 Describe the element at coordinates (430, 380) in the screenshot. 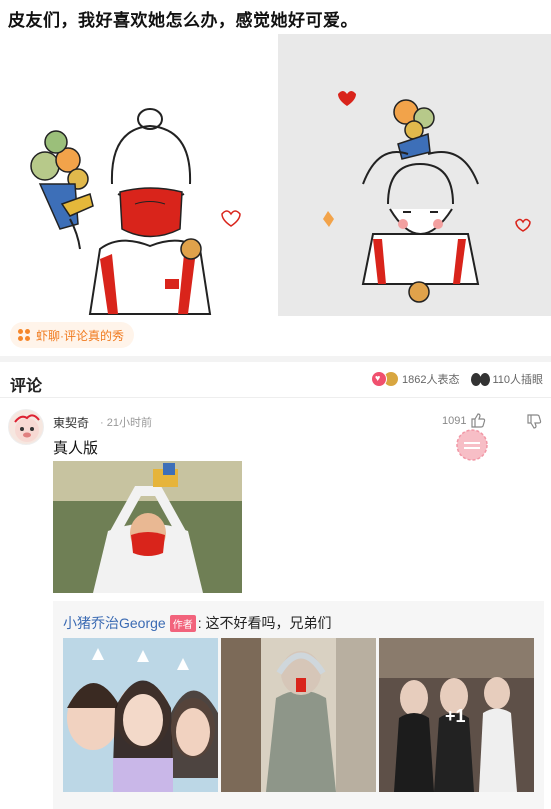

I see `reactions-count: 1862人表态` at that location.